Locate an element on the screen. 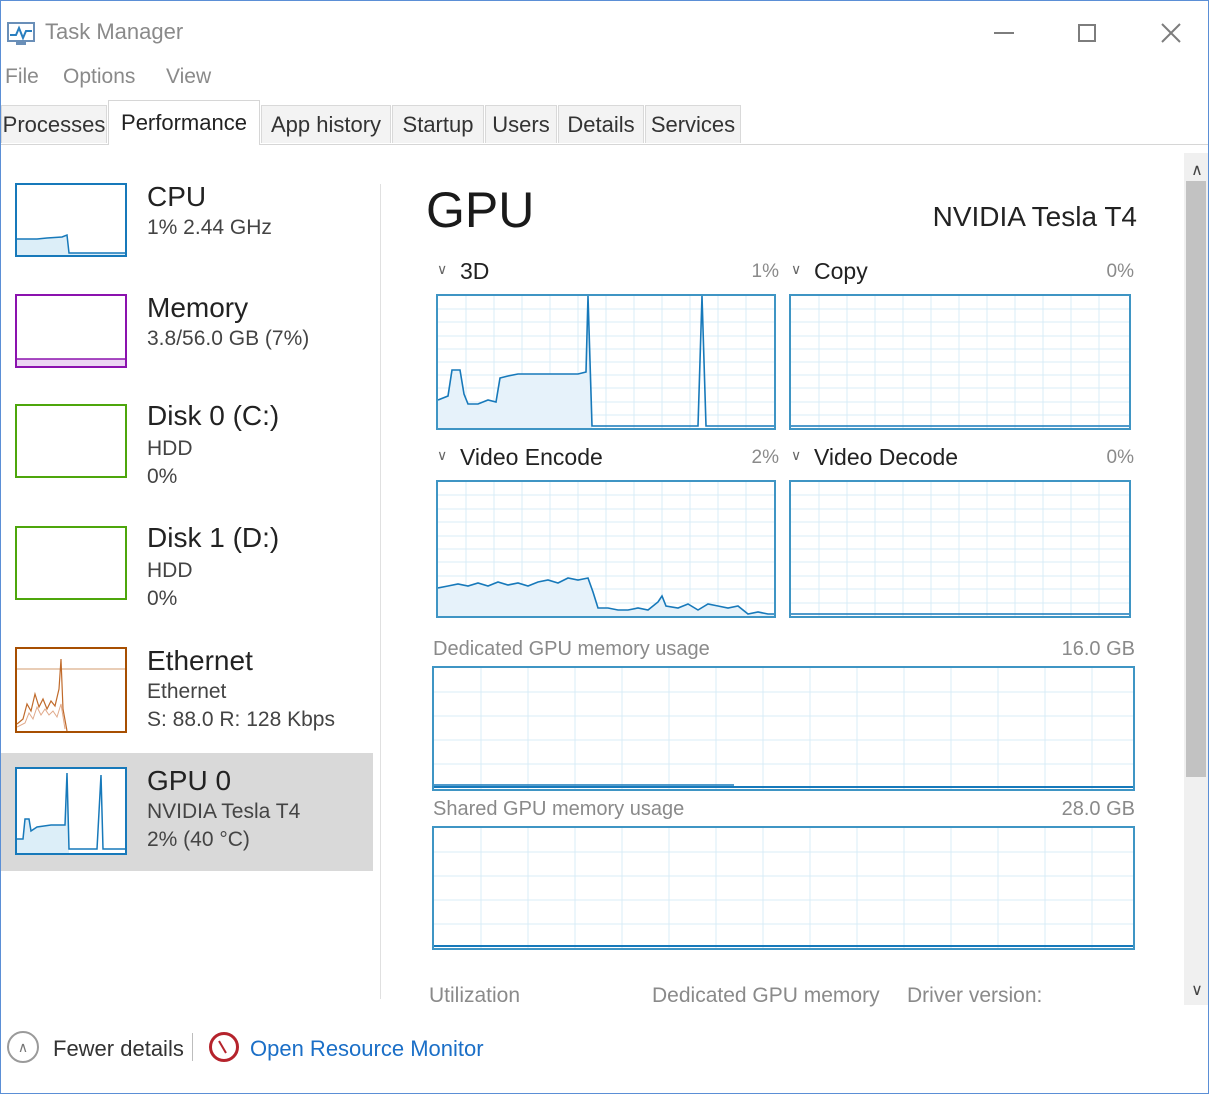  memory-thumbnail-graph is located at coordinates (71, 331).